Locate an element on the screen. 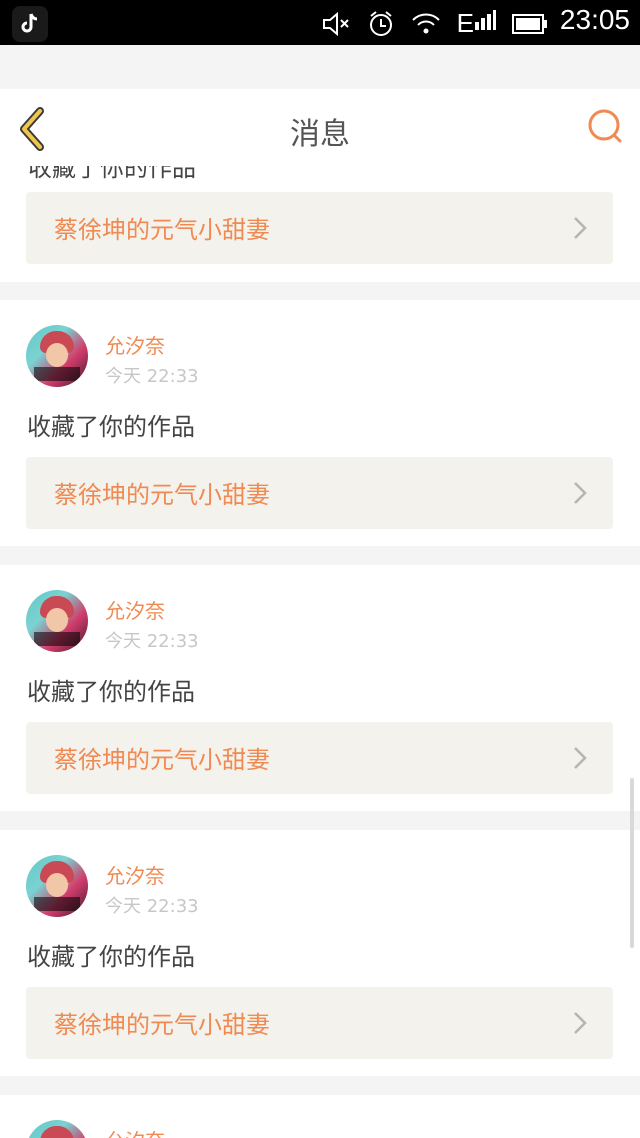  battery-icon is located at coordinates (530, 24).